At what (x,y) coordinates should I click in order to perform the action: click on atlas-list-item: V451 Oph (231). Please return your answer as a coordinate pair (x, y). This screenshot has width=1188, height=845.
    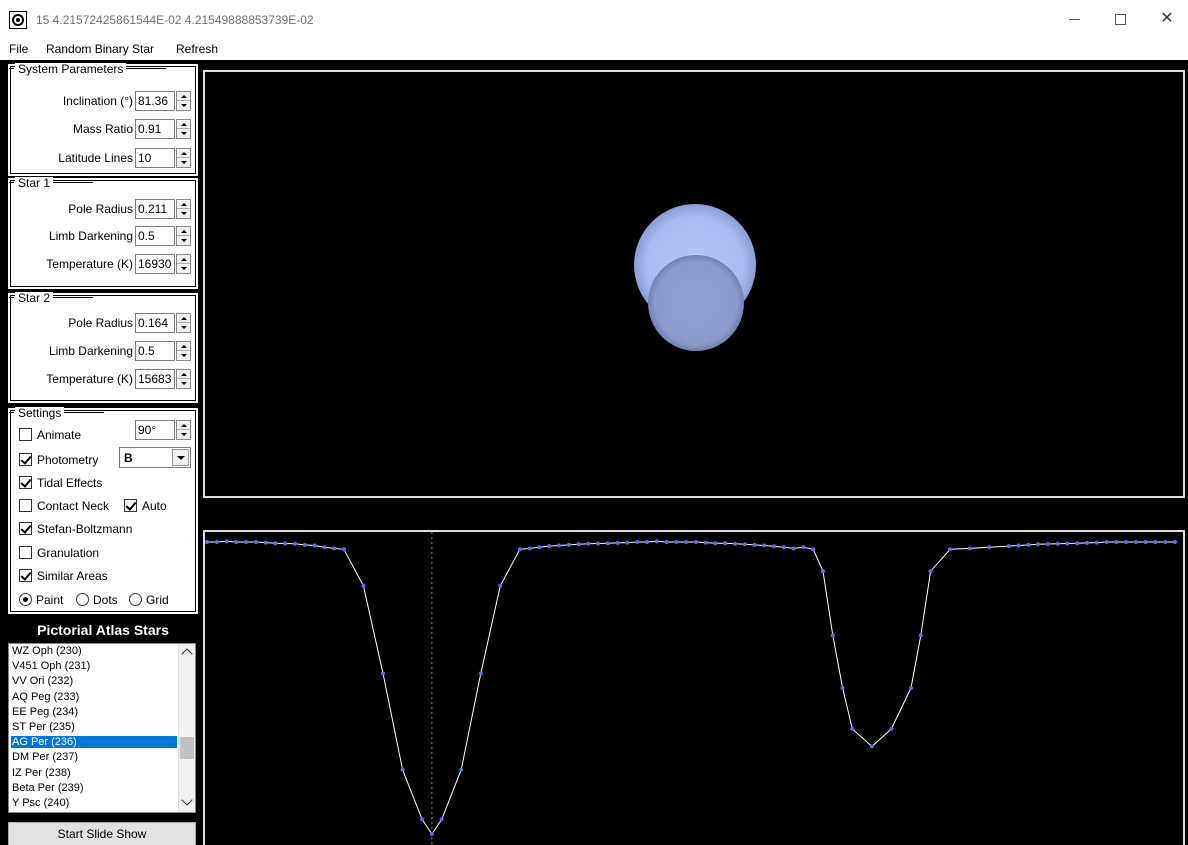
    Looking at the image, I should click on (94, 666).